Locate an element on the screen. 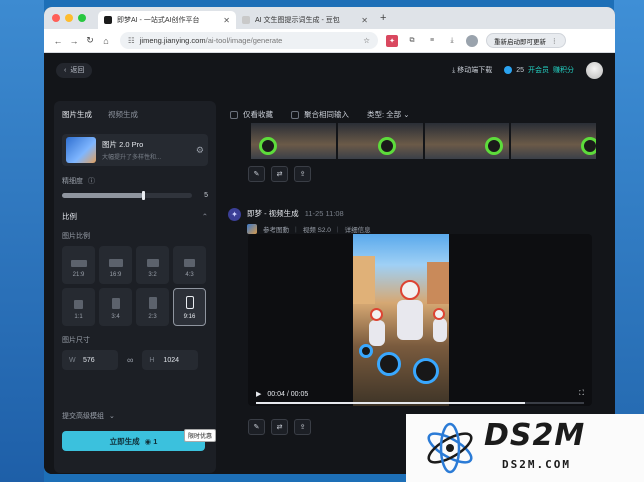 Image resolution: width=644 pixels, height=482 pixels. ratio-option-3-2: 3:2 is located at coordinates (152, 265).